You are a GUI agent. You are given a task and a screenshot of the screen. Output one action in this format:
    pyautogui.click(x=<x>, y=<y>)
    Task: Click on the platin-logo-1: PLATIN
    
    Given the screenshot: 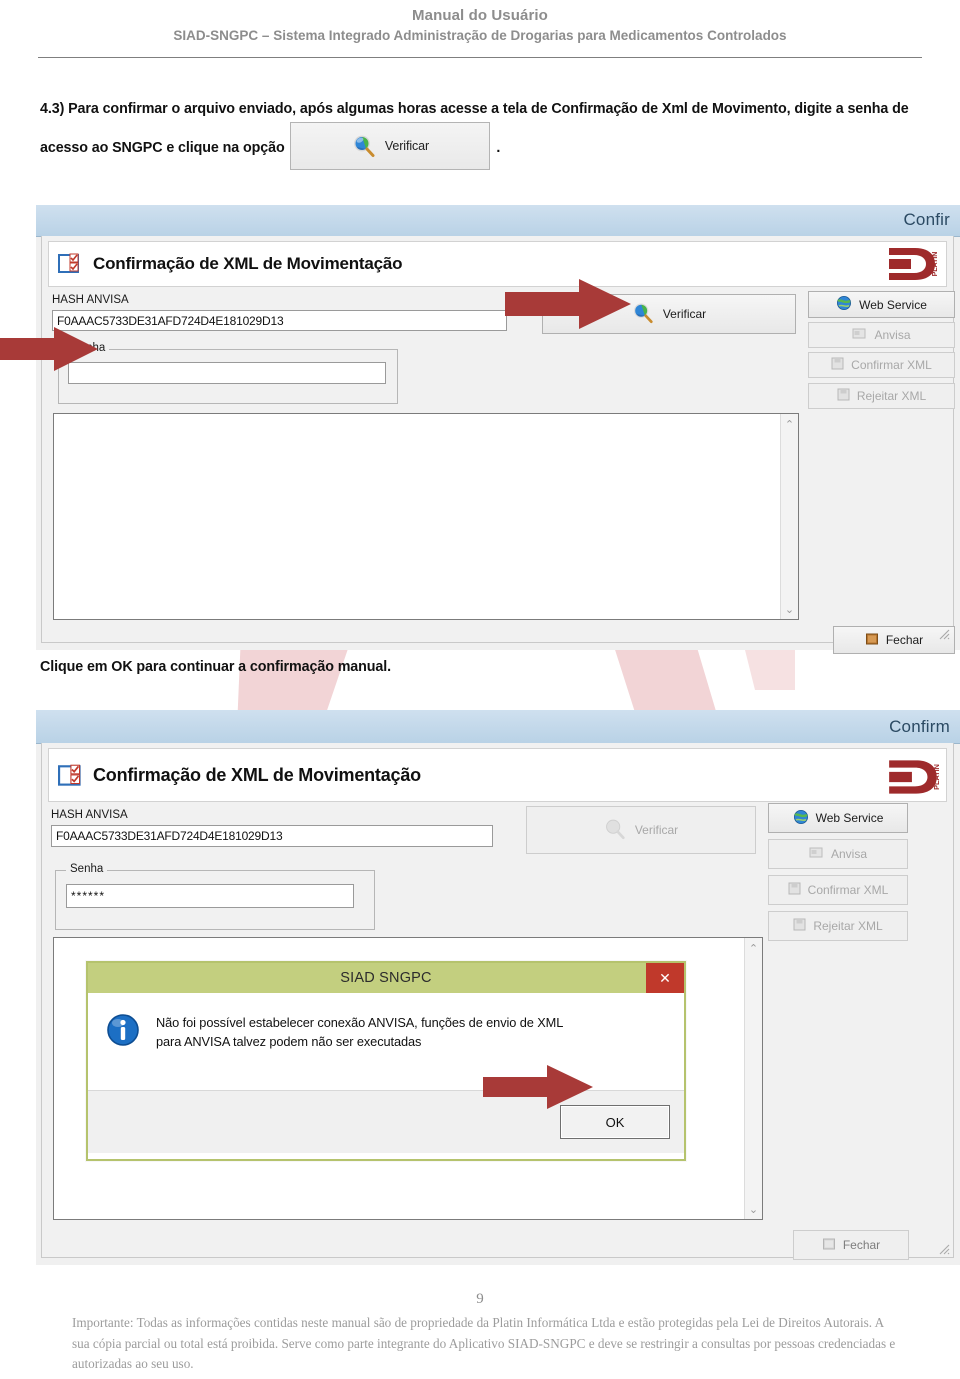 What is the action you would take?
    pyautogui.click(x=913, y=264)
    